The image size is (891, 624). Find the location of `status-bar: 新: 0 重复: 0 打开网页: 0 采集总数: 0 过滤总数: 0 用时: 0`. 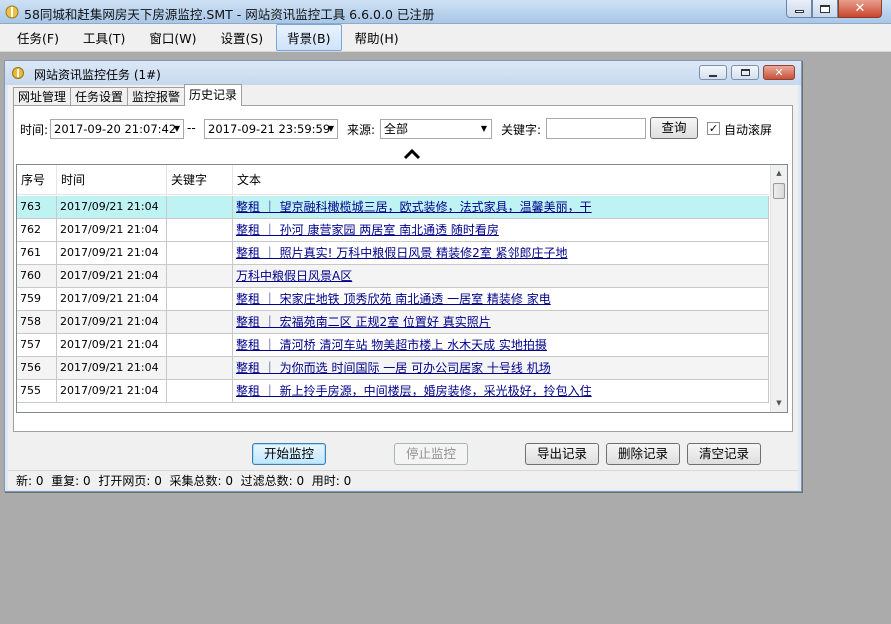

status-bar: 新: 0 重复: 0 打开网页: 0 采集总数: 0 过滤总数: 0 用时: 0 is located at coordinates (403, 480).